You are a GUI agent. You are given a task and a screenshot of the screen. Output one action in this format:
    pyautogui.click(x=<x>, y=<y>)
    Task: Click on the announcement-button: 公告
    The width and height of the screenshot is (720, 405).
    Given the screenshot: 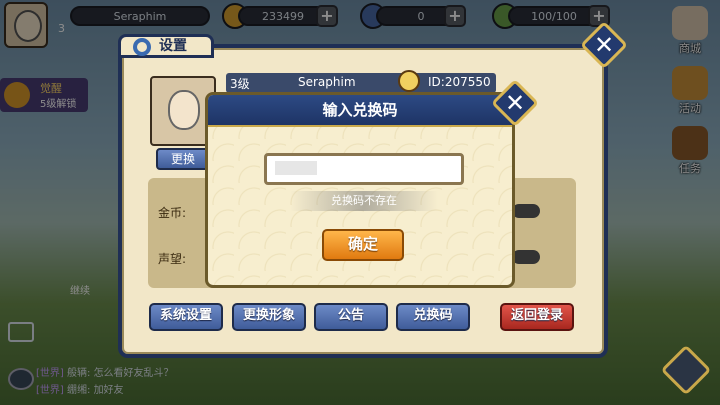 What is the action you would take?
    pyautogui.click(x=351, y=317)
    